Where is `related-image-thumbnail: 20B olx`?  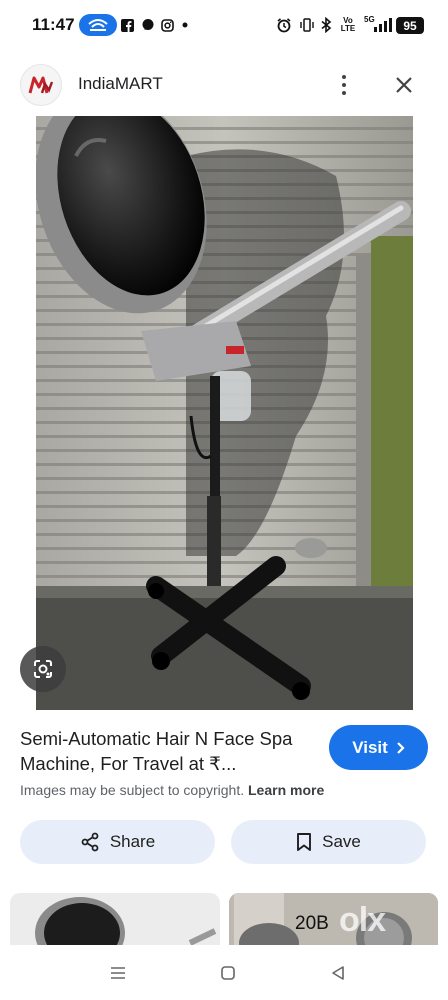 related-image-thumbnail: 20B olx is located at coordinates (333, 919).